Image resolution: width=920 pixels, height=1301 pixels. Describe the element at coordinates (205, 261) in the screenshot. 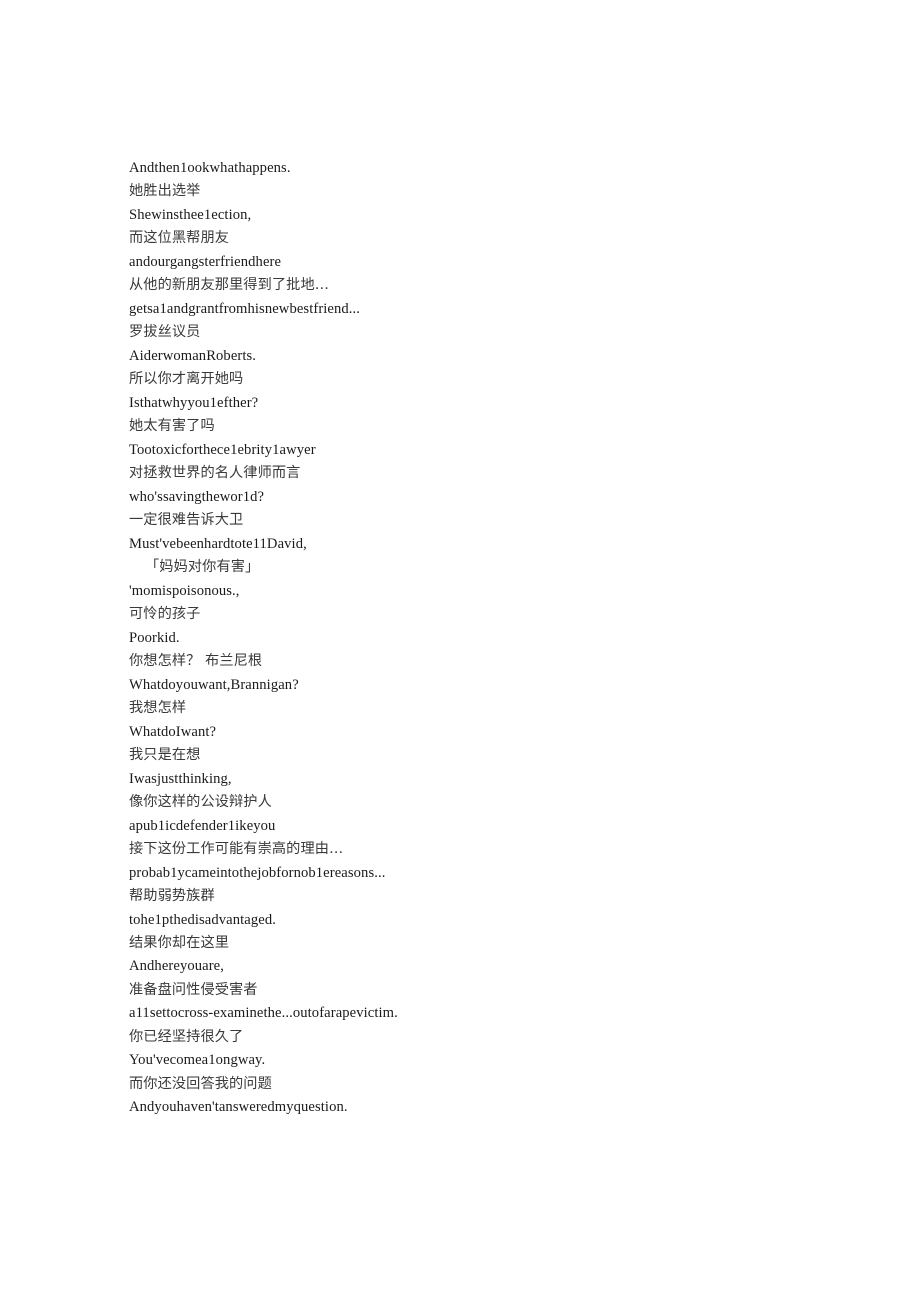

I see `subtitle-line-english: andourgangsterfriendhere` at that location.